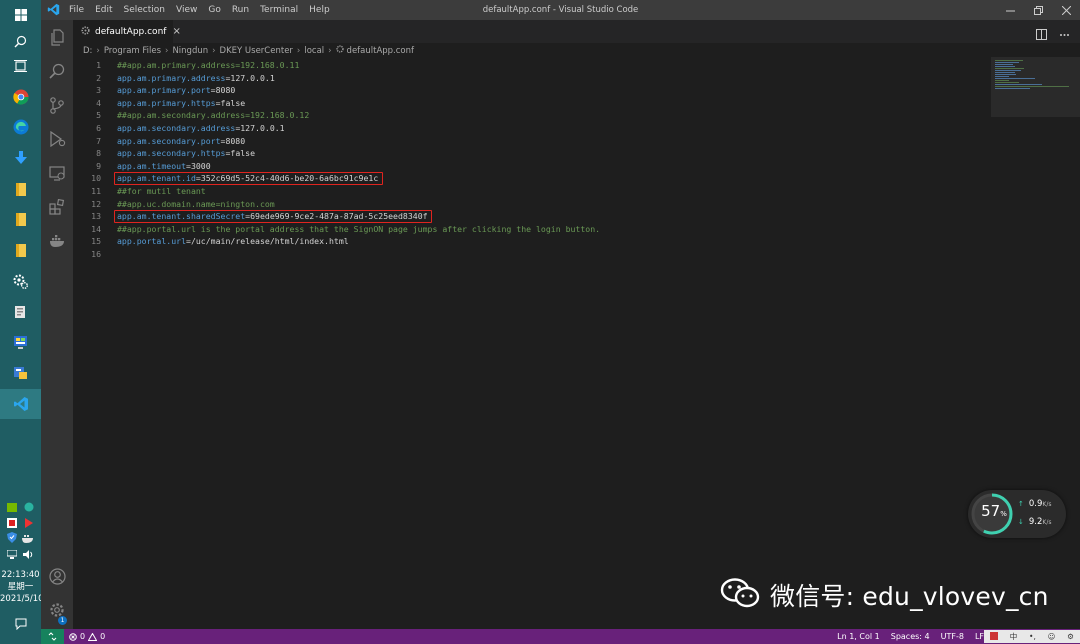  I want to click on file-icon, so click(20, 312).